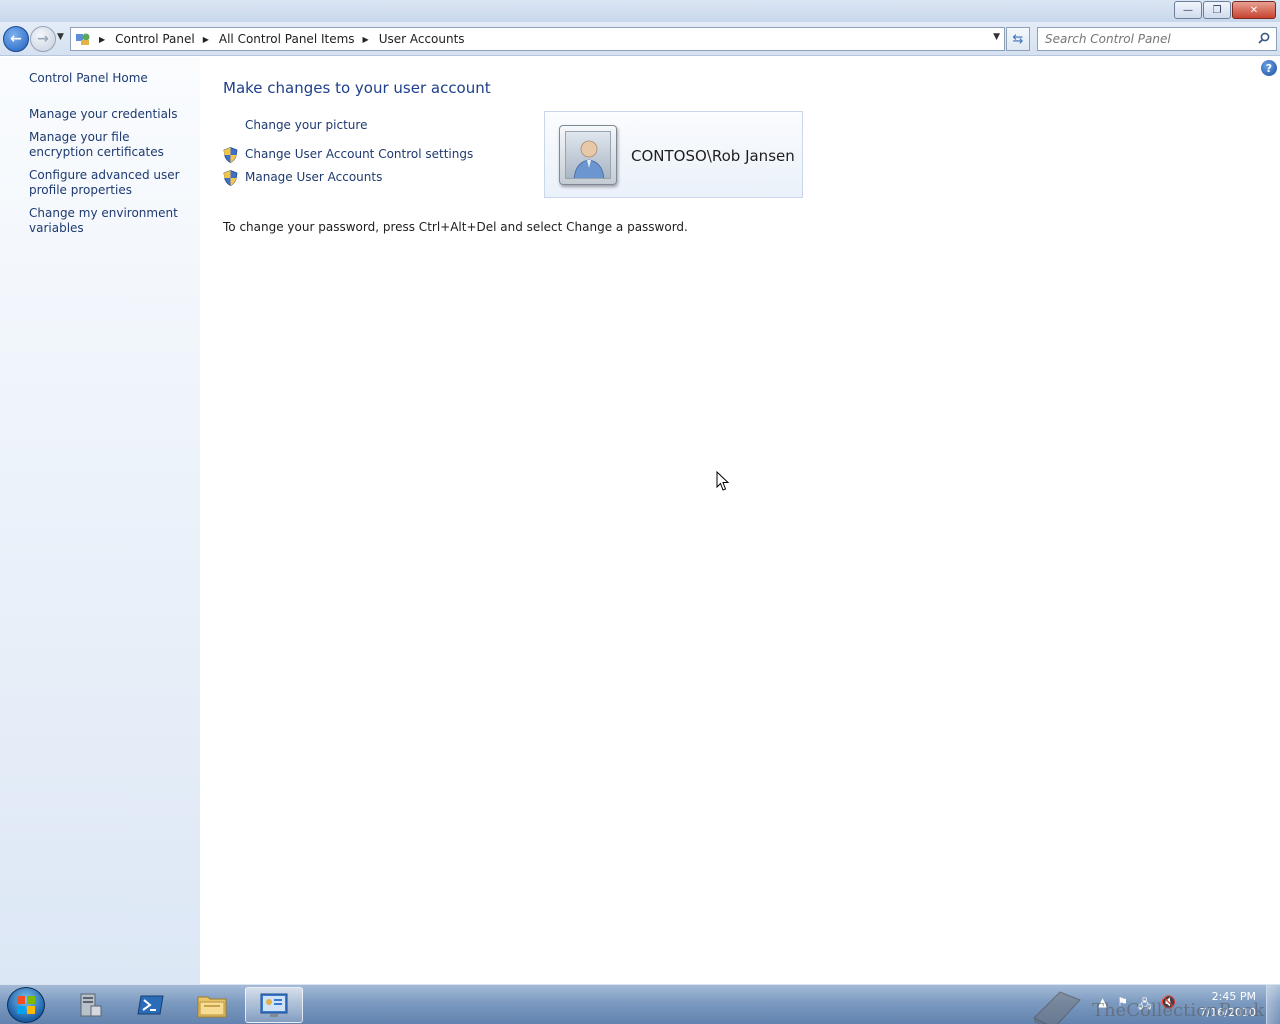 The image size is (1280, 1024). Describe the element at coordinates (1217, 10) in the screenshot. I see `maximize-button: ❐` at that location.